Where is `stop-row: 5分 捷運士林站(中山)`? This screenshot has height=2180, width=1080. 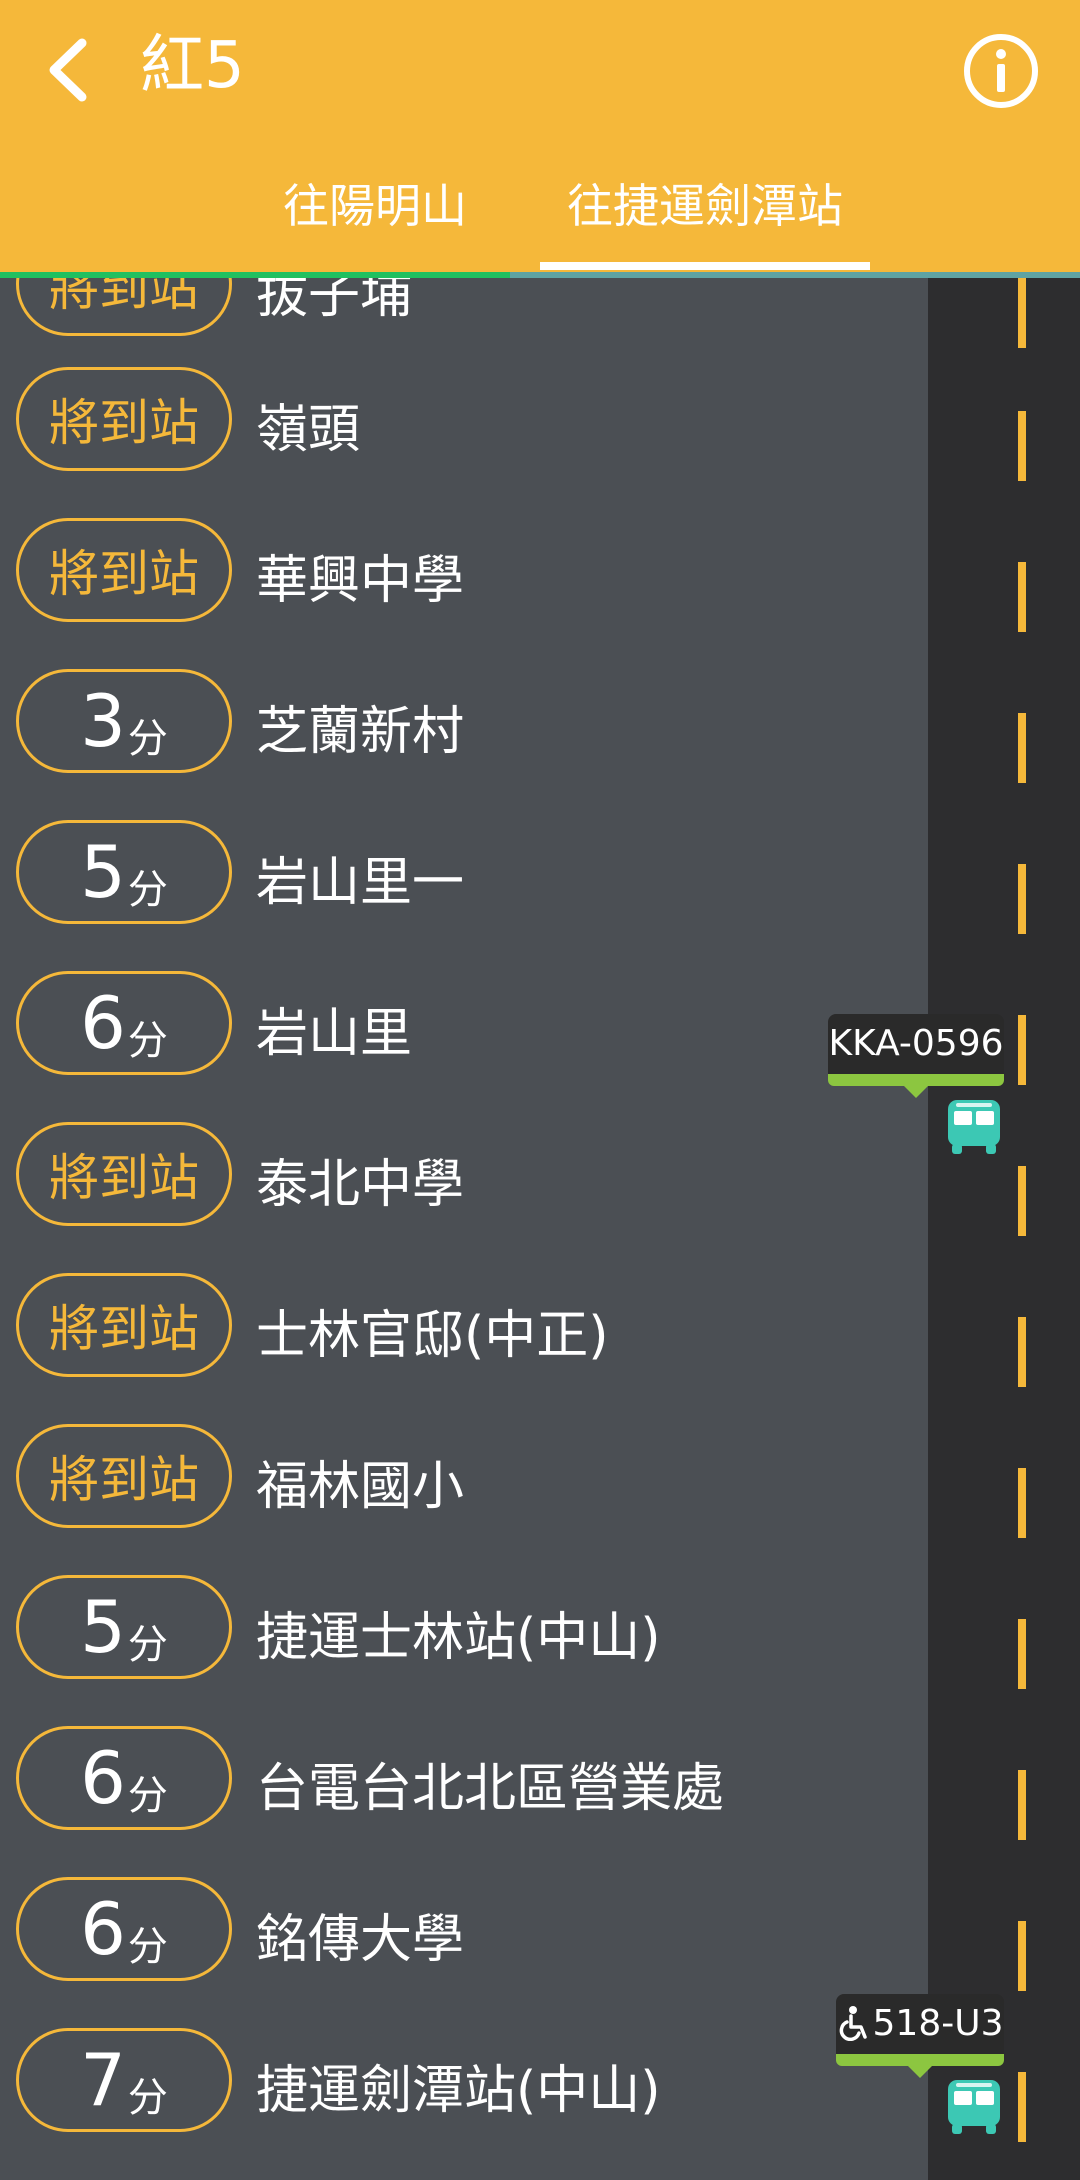 stop-row: 5分 捷運士林站(中山) is located at coordinates (464, 1642).